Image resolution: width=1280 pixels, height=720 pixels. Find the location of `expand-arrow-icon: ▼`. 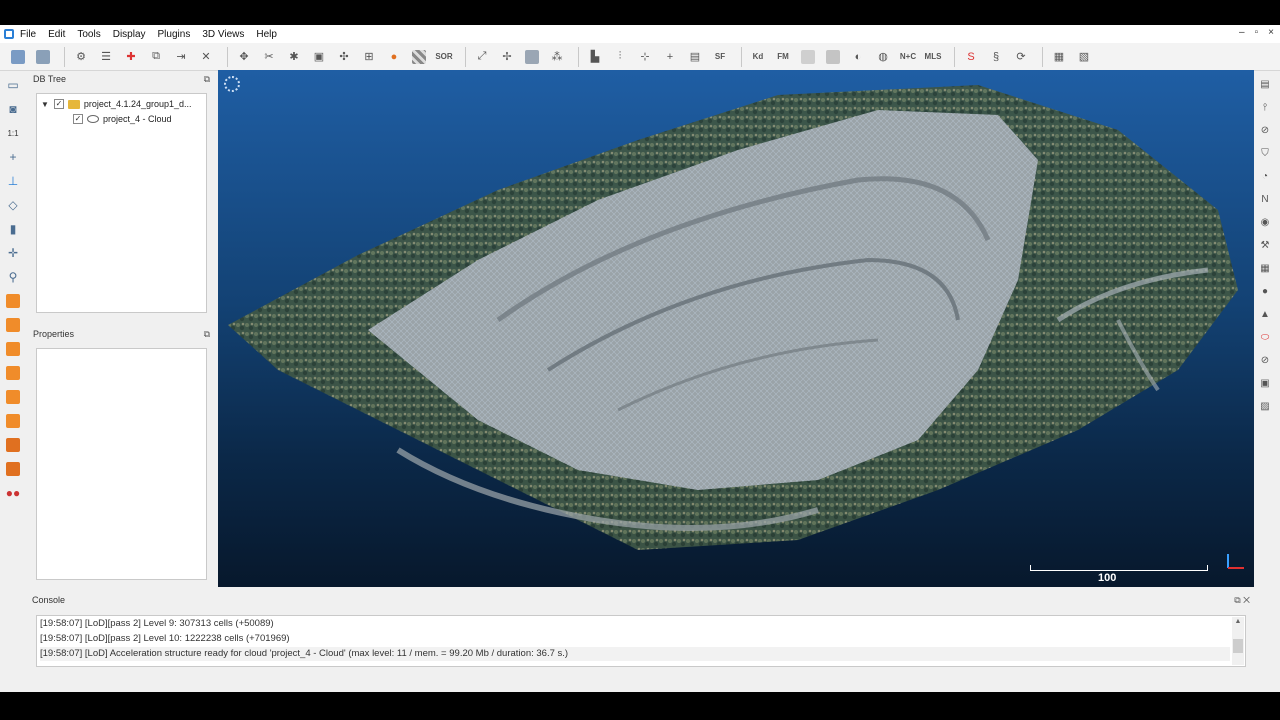

expand-arrow-icon: ▼ is located at coordinates (45, 104).